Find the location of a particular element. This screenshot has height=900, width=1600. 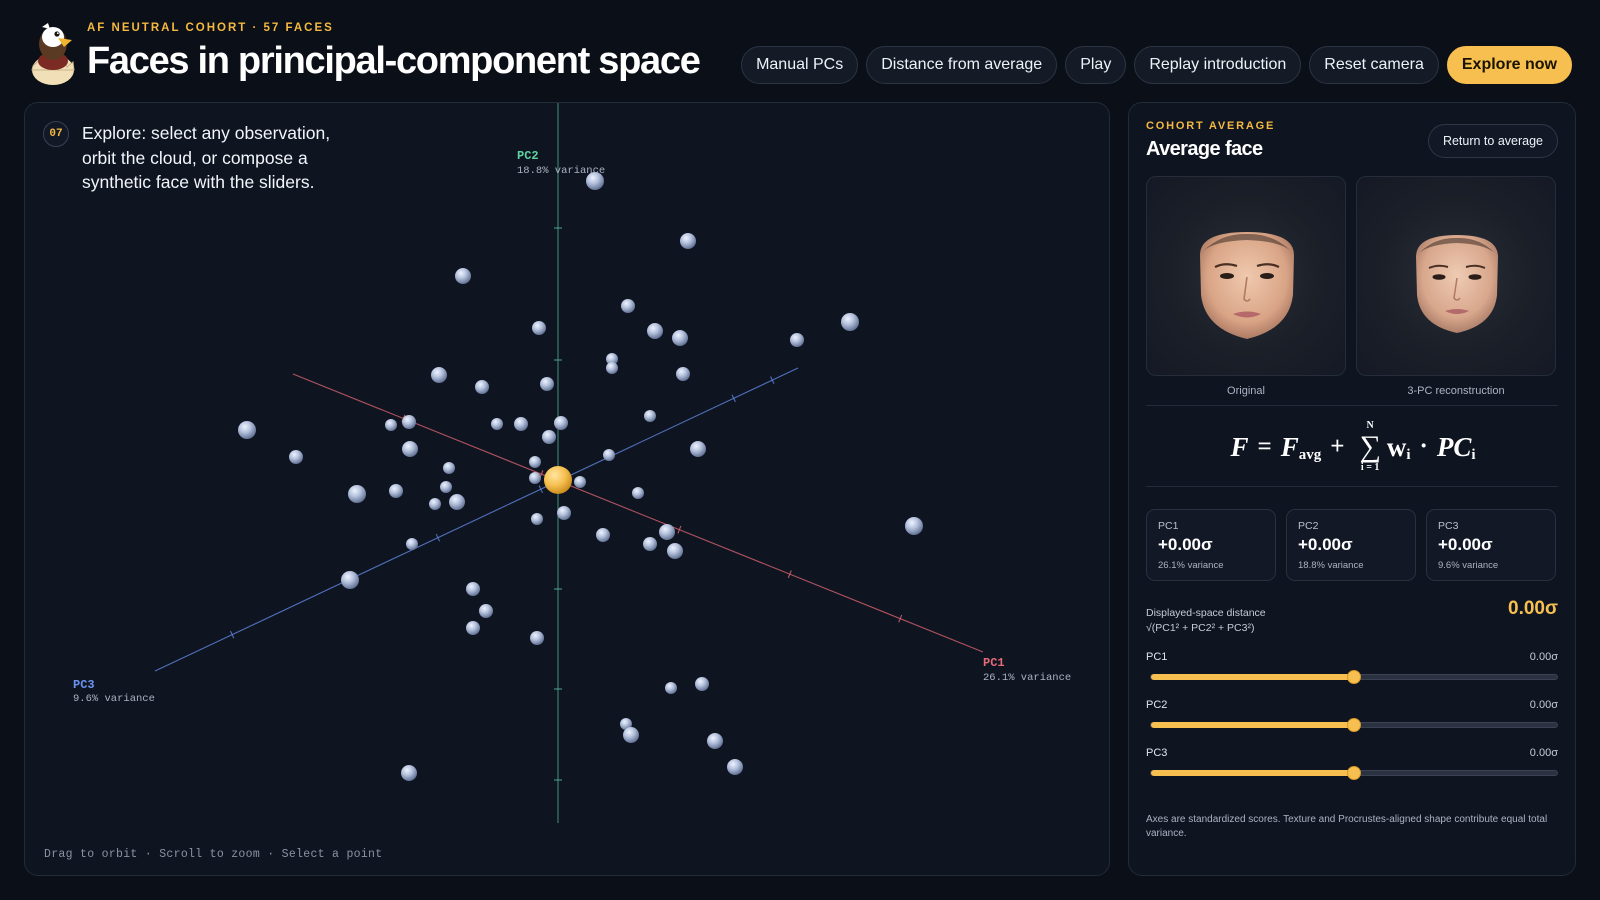

page-title: Faces in principal-component space is located at coordinates (394, 61).